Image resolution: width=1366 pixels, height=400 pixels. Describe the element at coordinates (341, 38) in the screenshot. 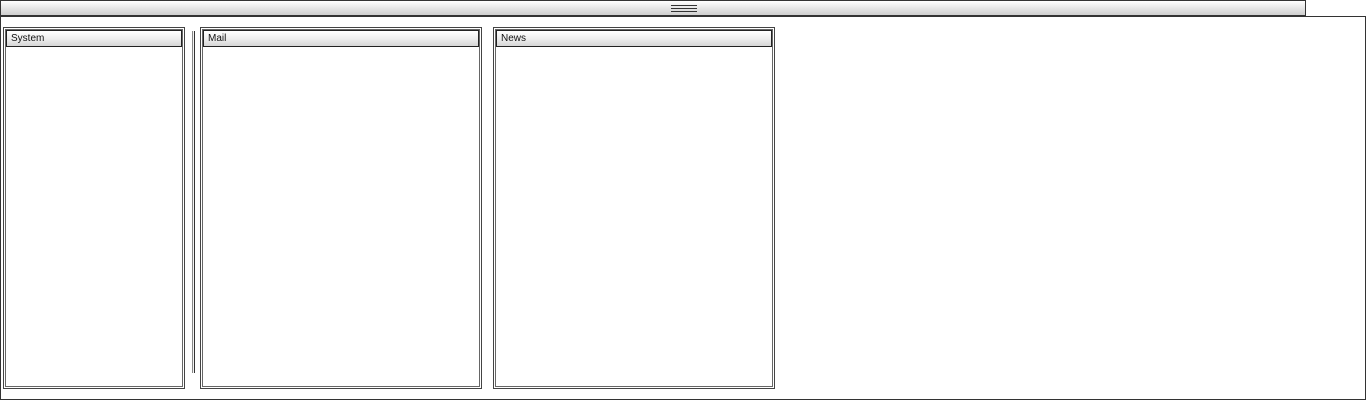

I see `panel-mail-title: Mail` at that location.